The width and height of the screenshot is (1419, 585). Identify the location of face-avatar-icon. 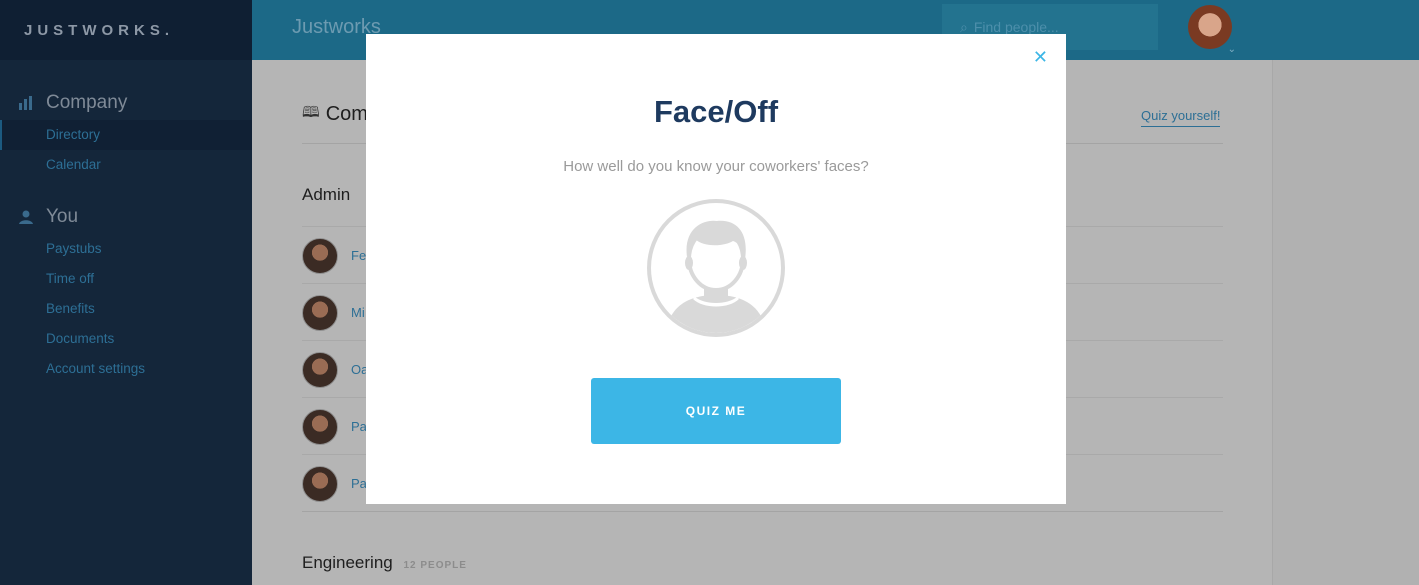
(716, 268).